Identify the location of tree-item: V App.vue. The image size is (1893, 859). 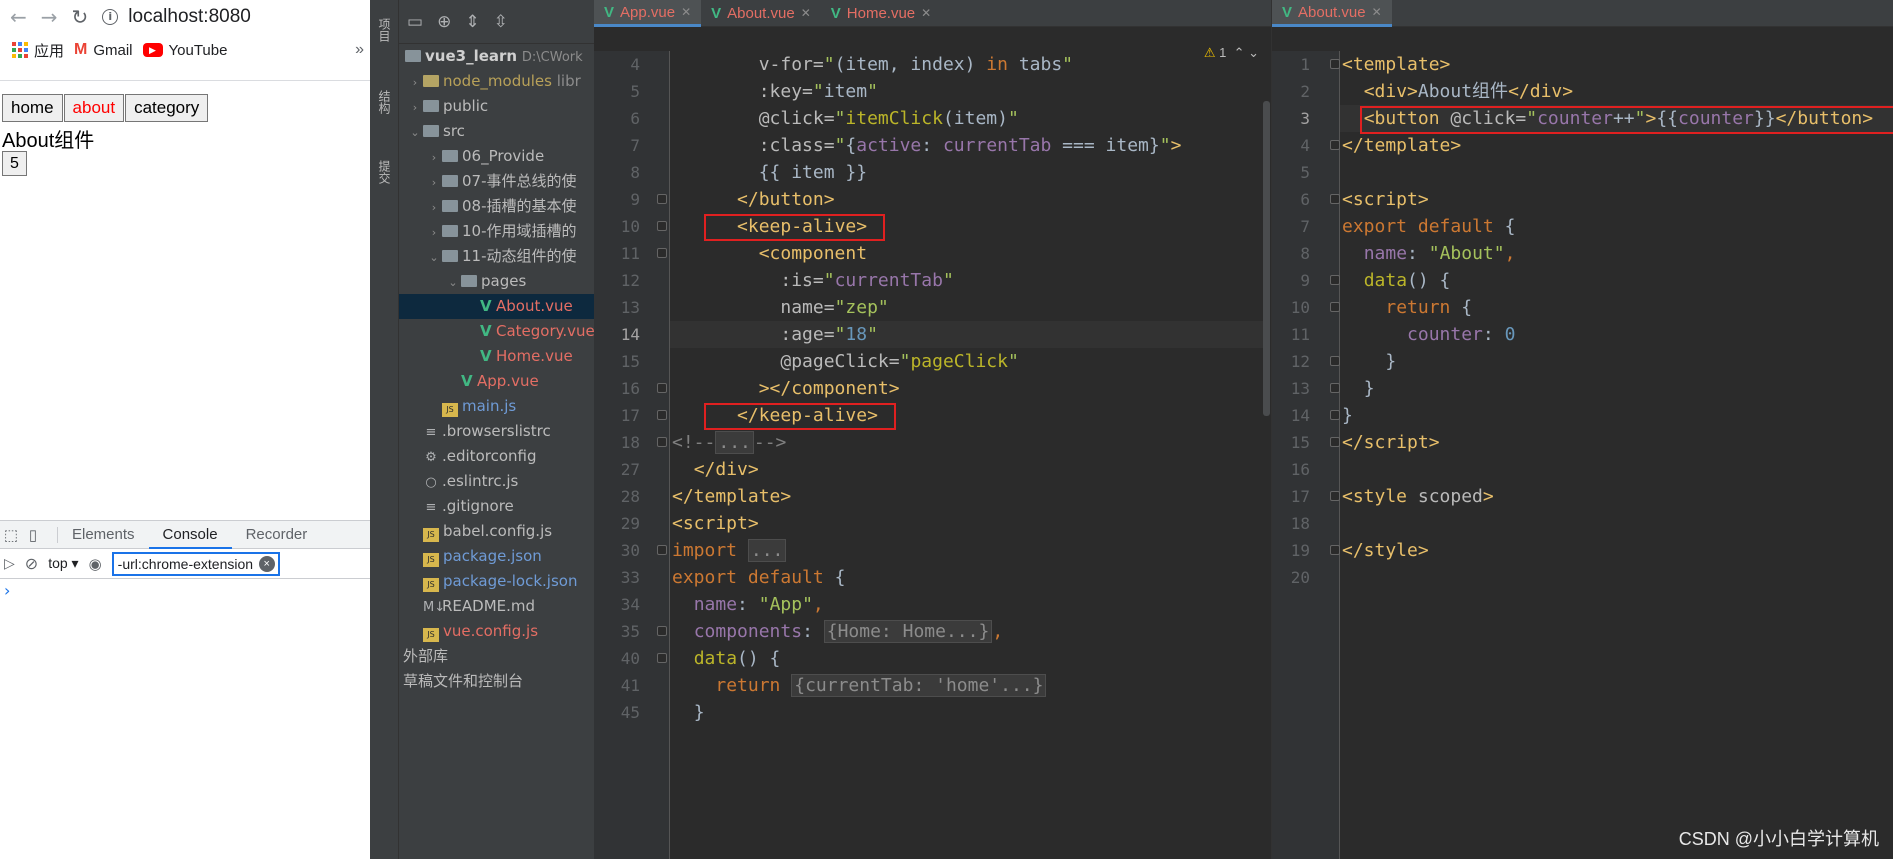
(496, 381).